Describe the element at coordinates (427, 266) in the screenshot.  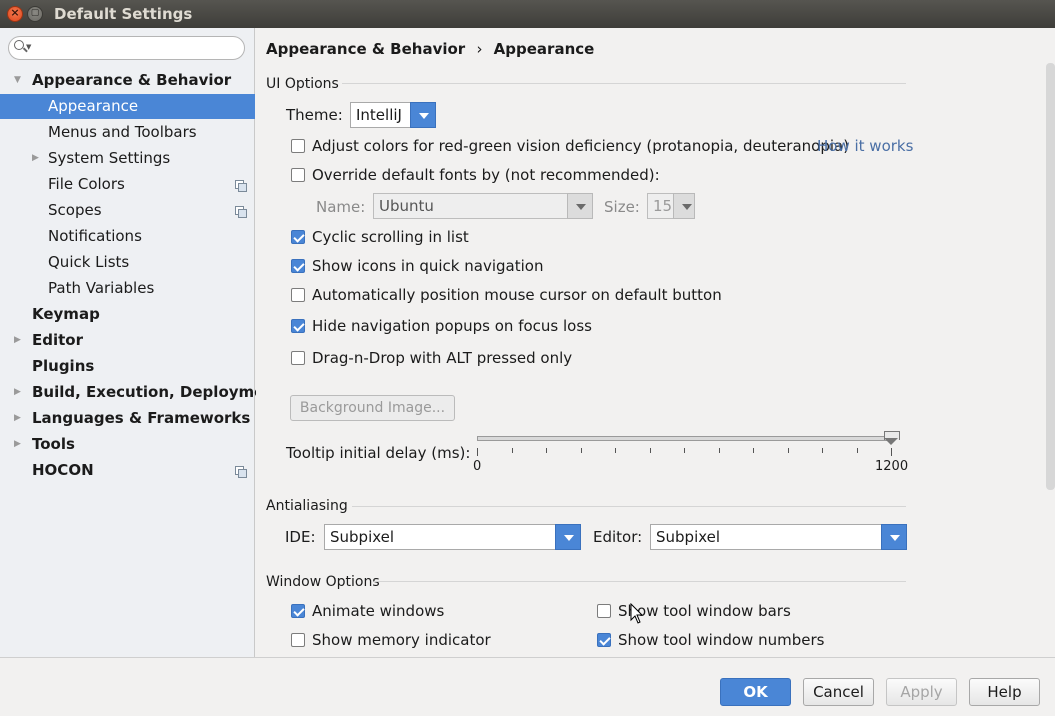
I see `show-icons-label: Show icons in quick navigation` at that location.